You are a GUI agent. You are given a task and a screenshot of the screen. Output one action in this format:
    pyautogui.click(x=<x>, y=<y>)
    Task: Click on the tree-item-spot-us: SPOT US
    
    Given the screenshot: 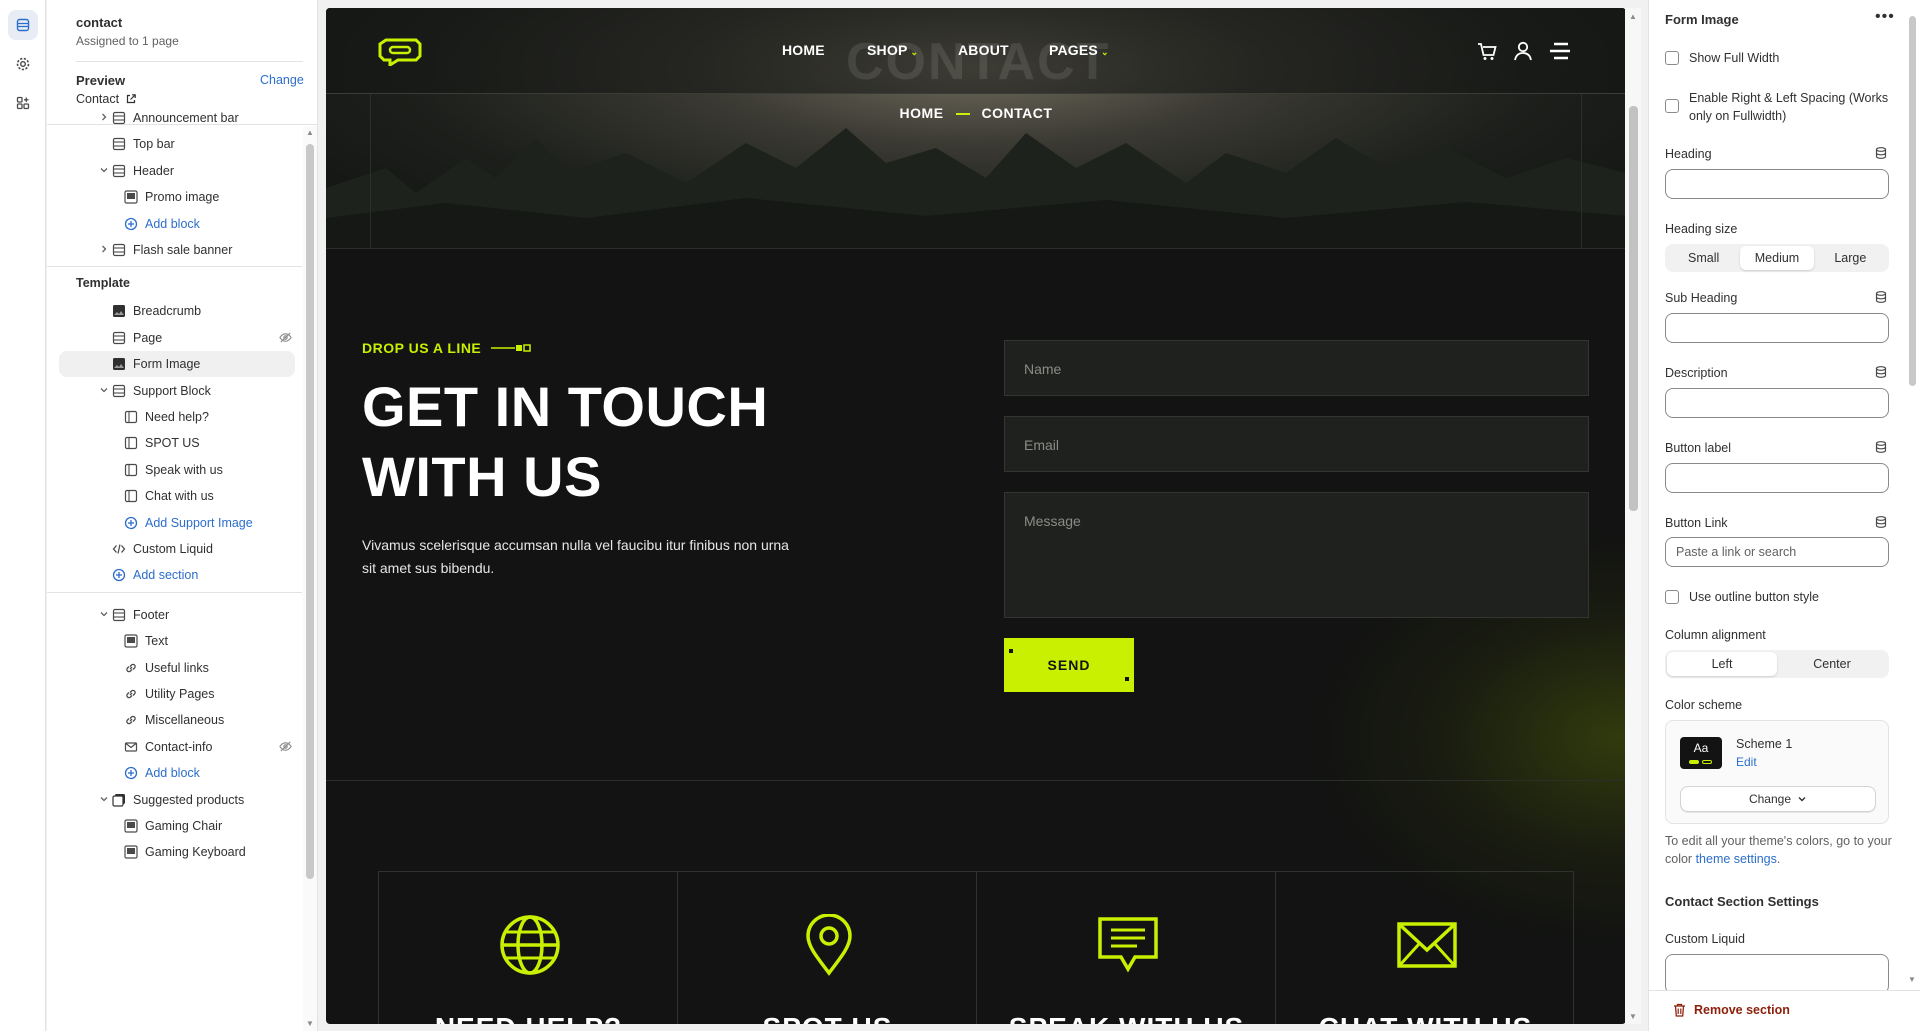 What is the action you would take?
    pyautogui.click(x=174, y=443)
    